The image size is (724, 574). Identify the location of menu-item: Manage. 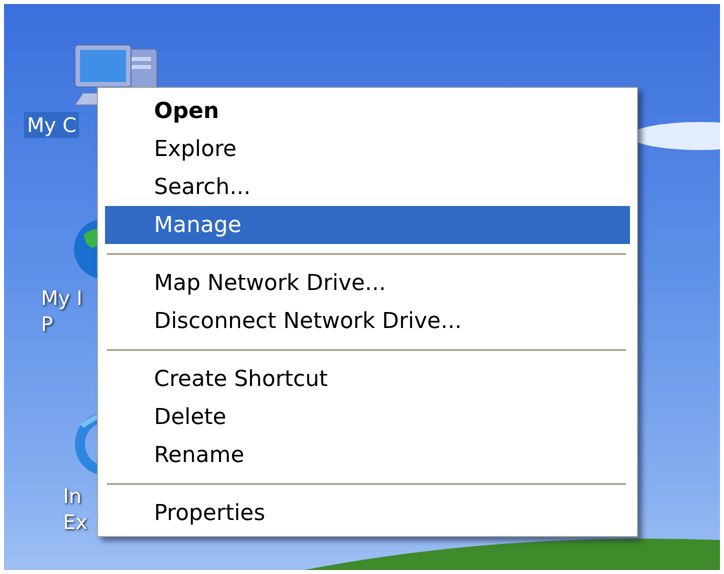
(367, 225).